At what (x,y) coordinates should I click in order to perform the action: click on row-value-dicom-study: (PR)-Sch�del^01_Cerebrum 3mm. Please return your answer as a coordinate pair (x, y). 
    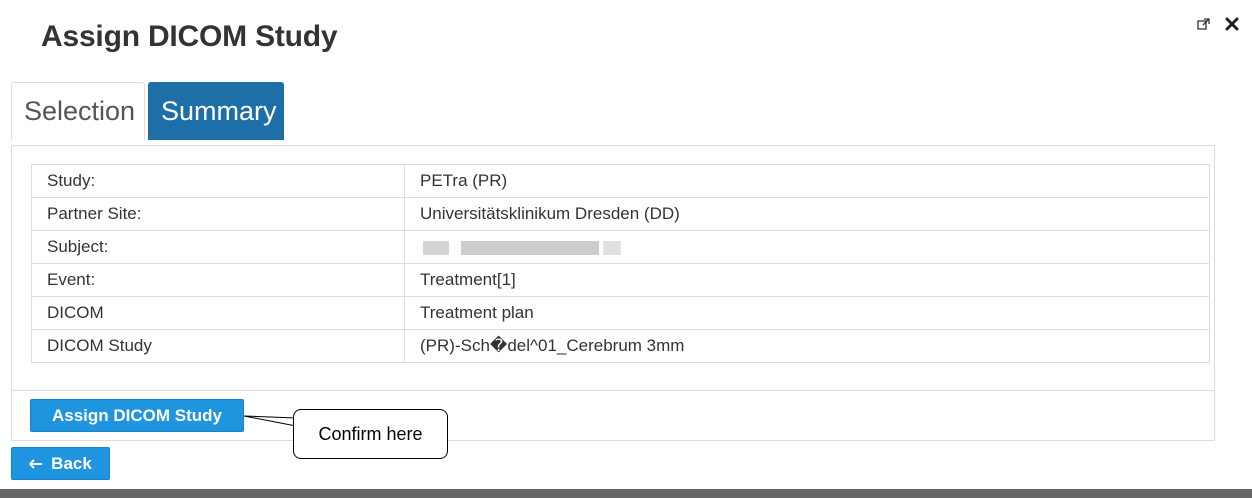
    Looking at the image, I should click on (807, 346).